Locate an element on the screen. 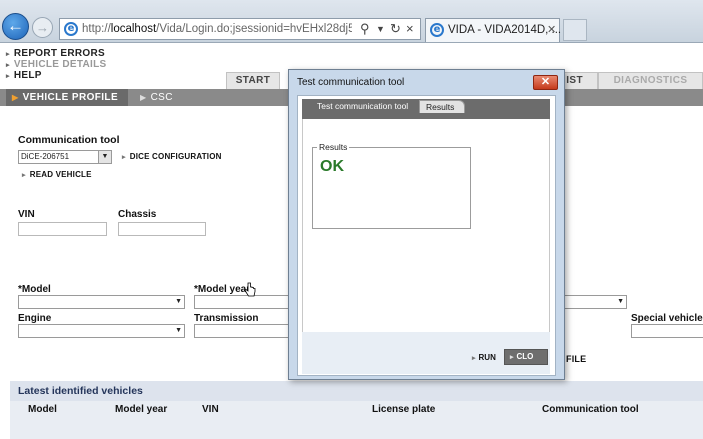 The height and width of the screenshot is (439, 703). column-model: Model is located at coordinates (42, 409).